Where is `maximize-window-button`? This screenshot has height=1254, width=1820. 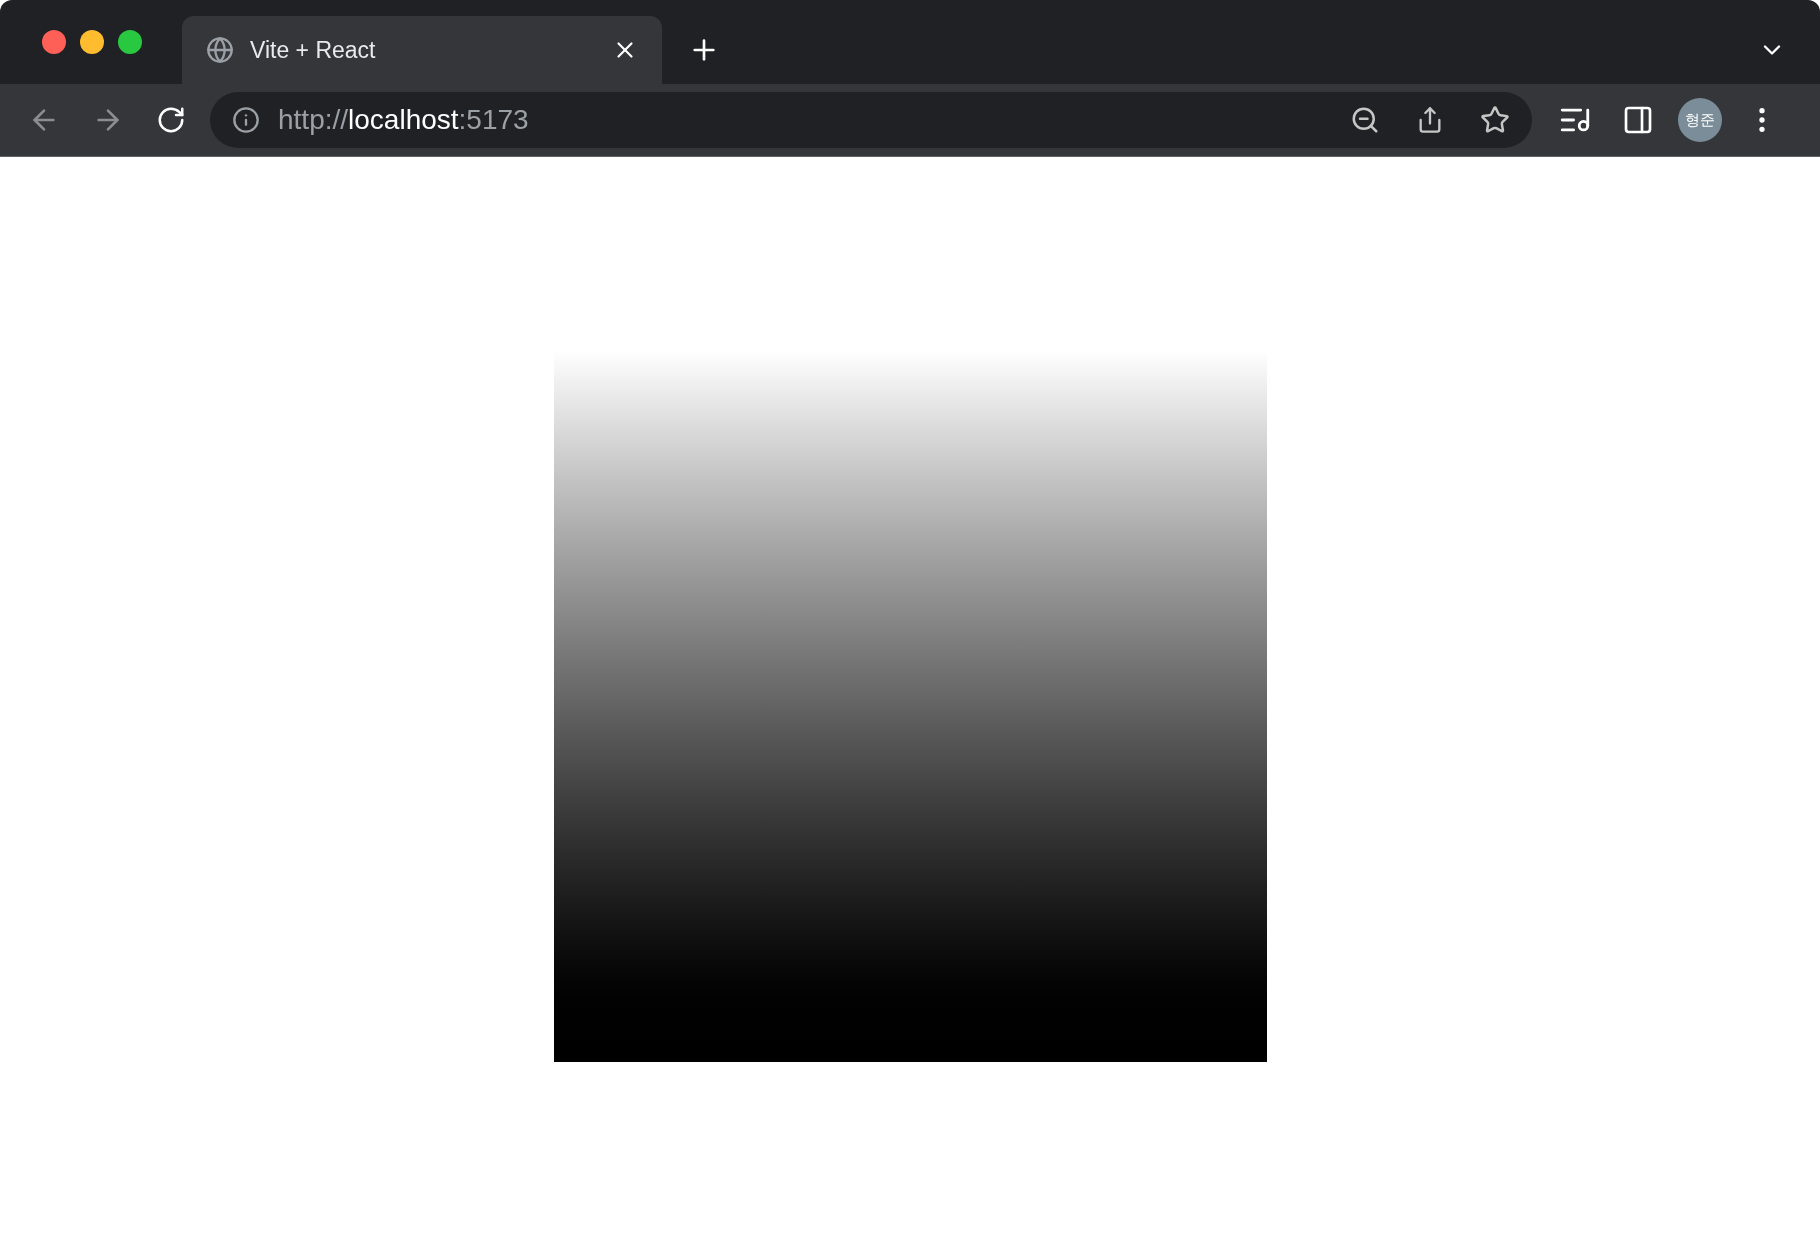 maximize-window-button is located at coordinates (130, 42).